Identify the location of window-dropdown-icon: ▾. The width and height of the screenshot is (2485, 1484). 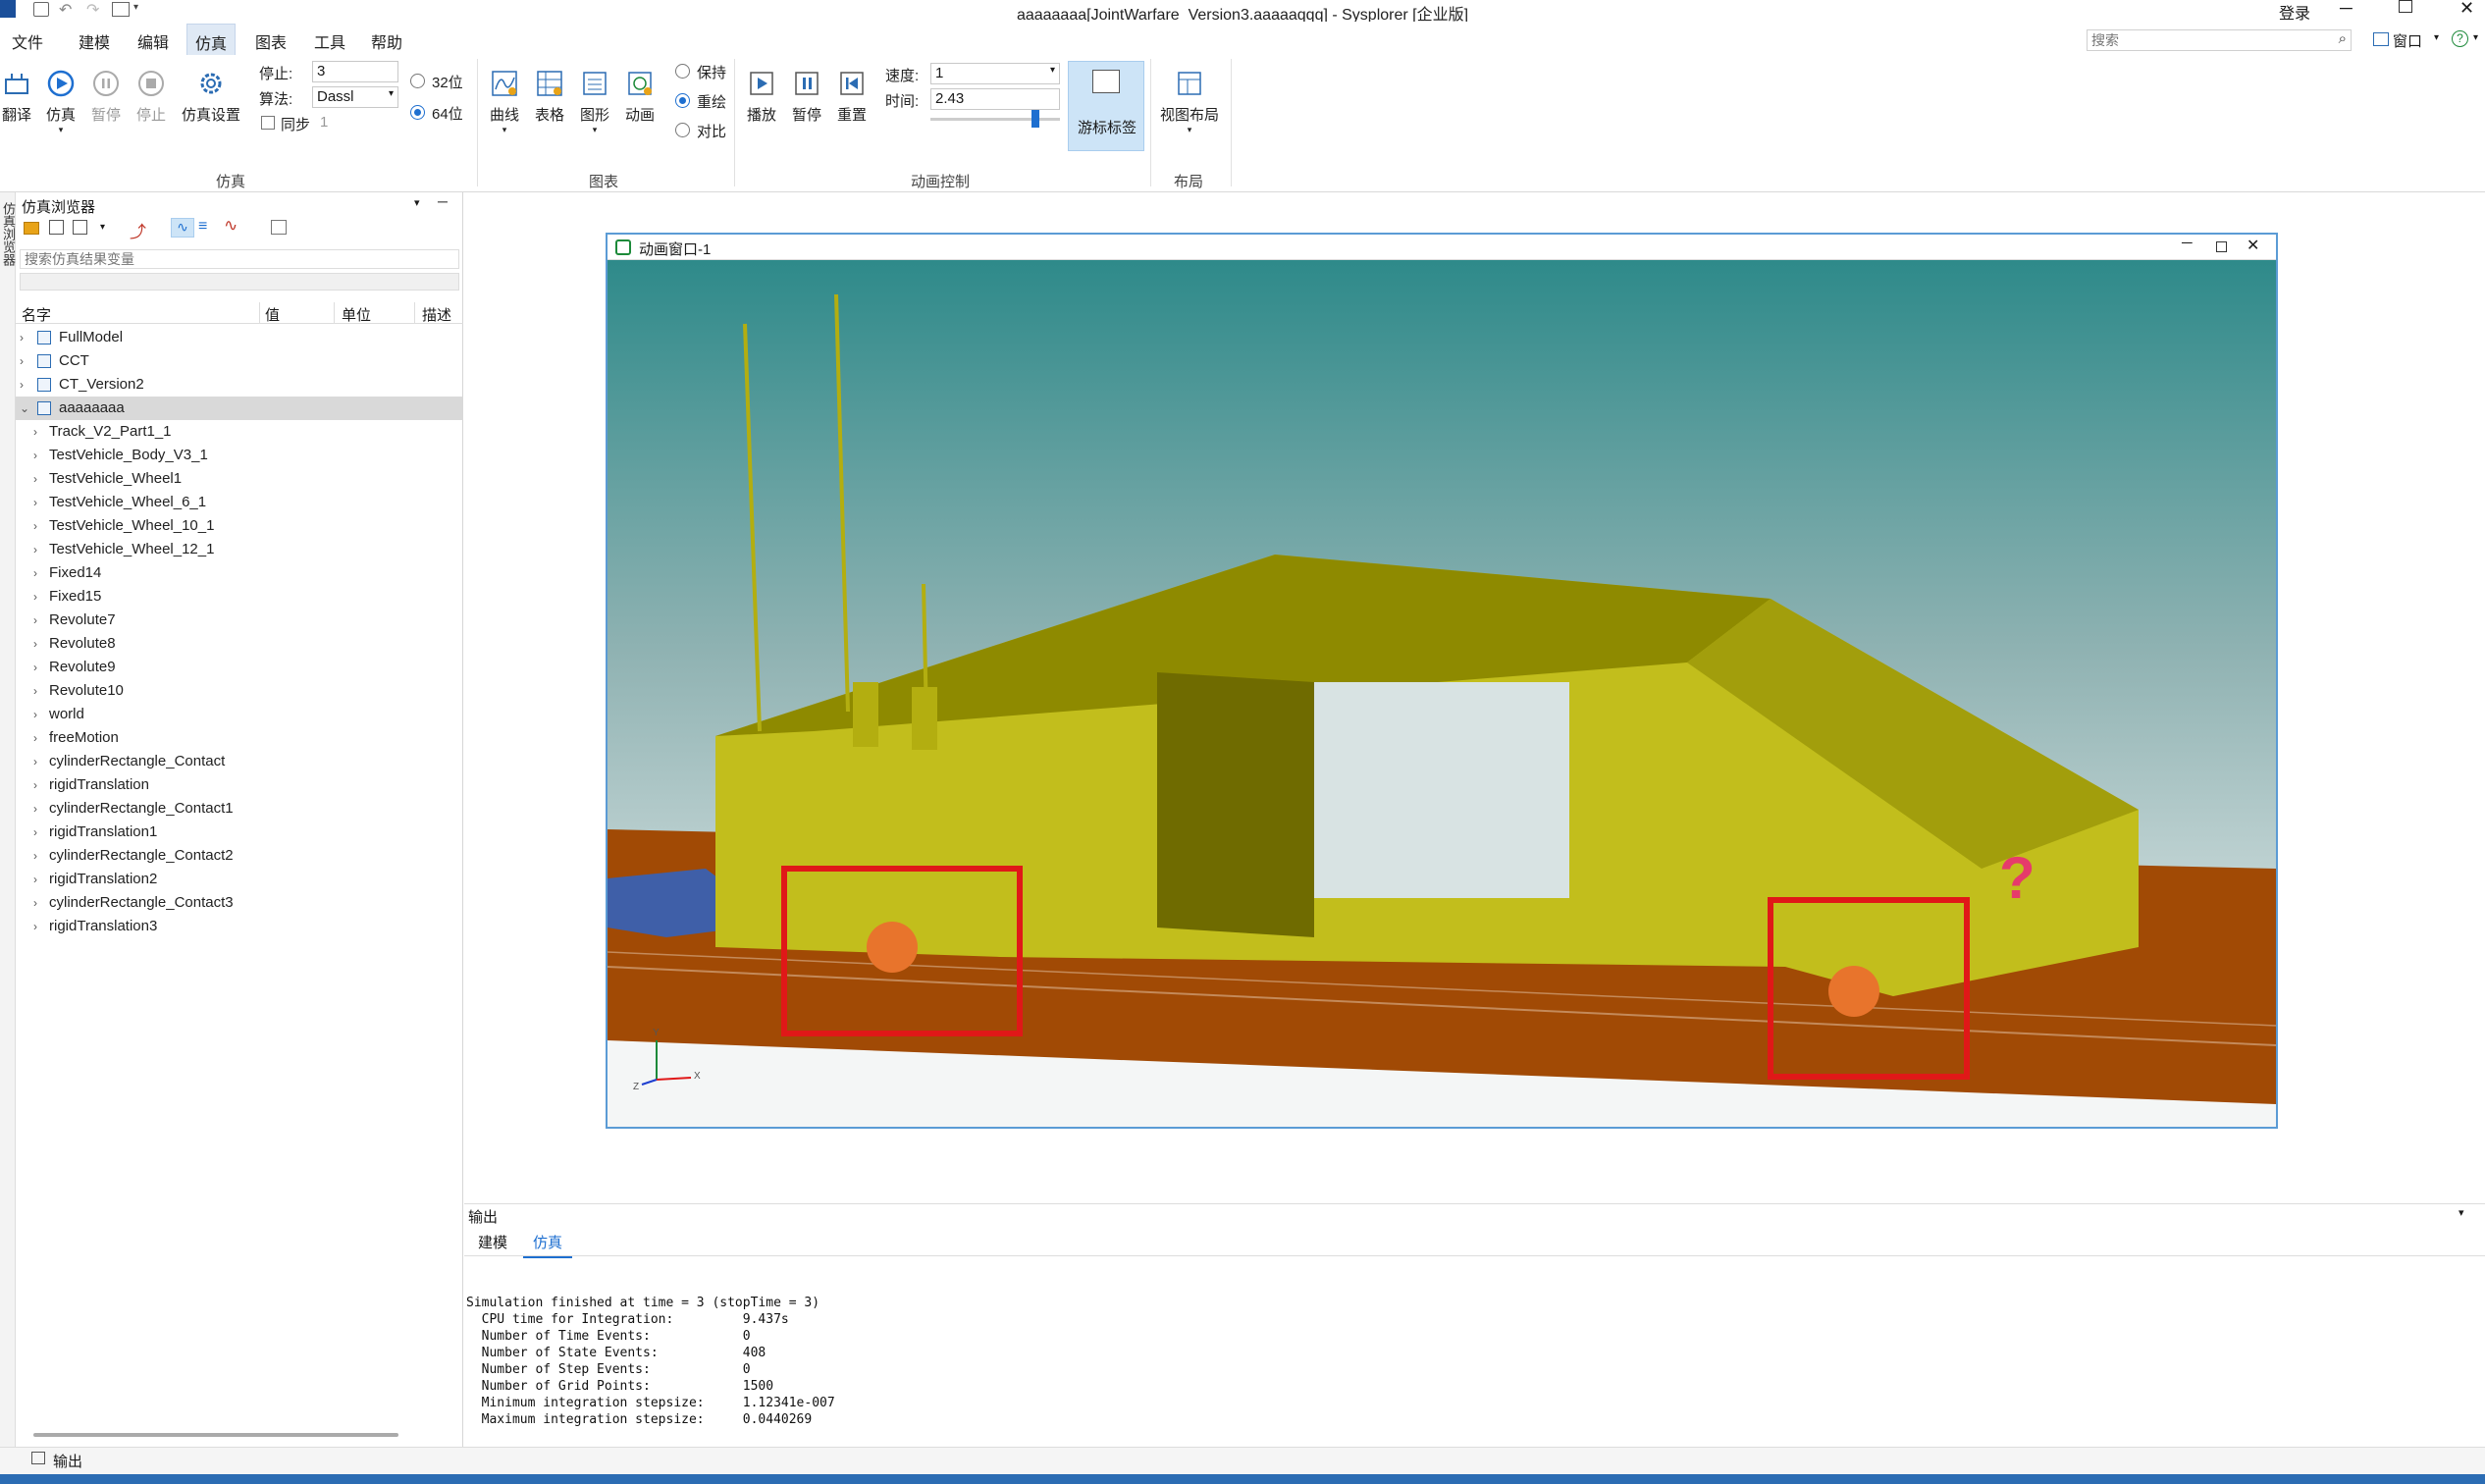
(2437, 37).